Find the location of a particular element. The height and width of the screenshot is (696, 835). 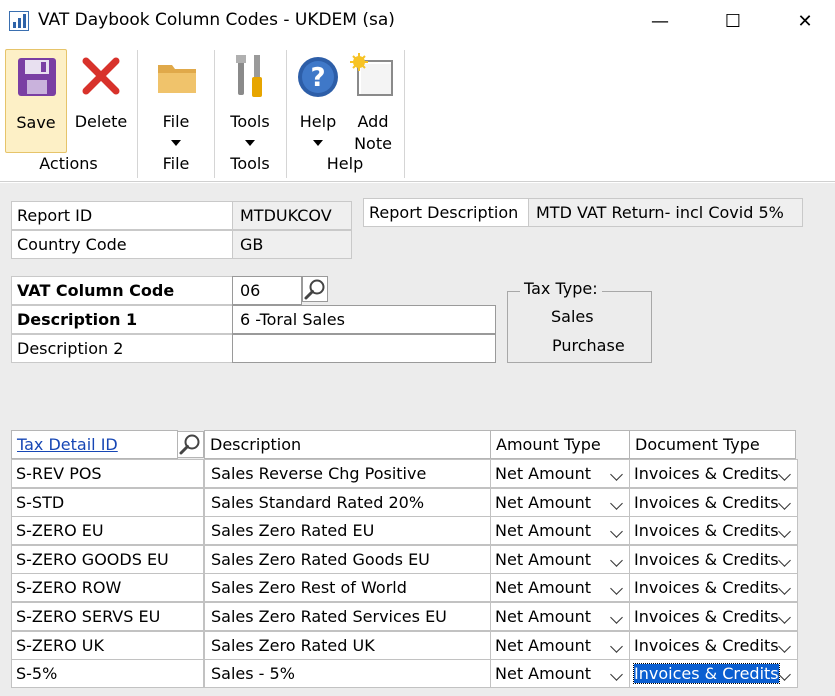

minimize-button: — is located at coordinates (660, 21).